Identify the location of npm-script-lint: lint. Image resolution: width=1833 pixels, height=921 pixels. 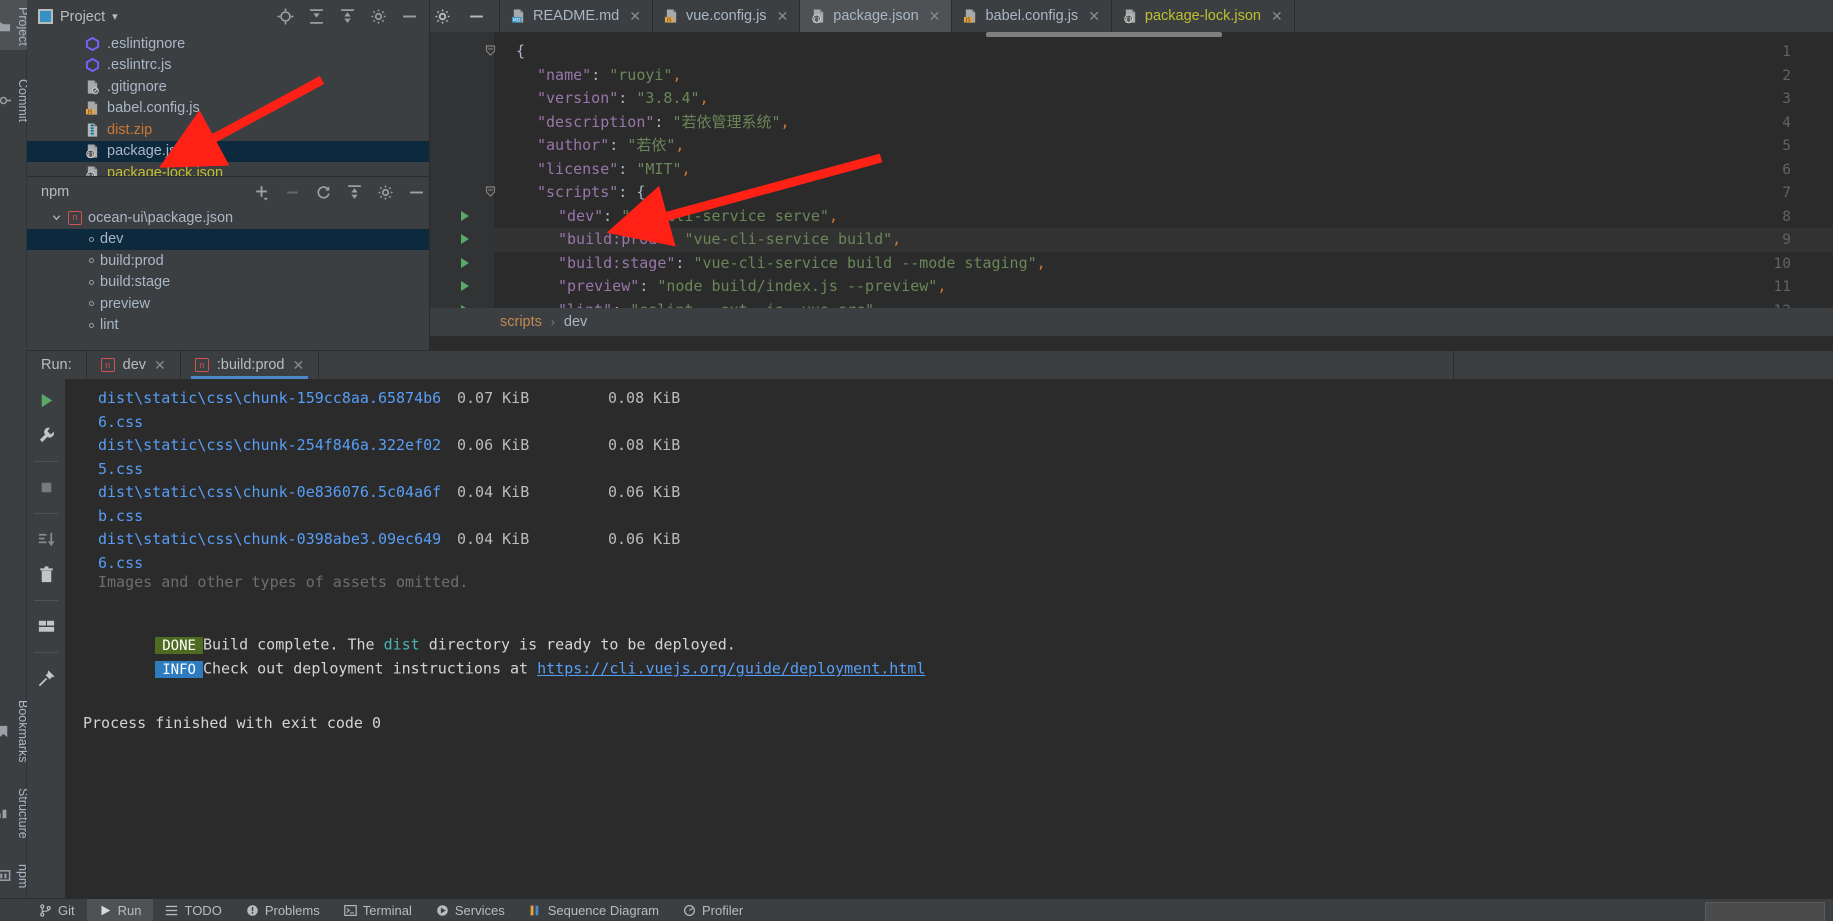
(228, 326).